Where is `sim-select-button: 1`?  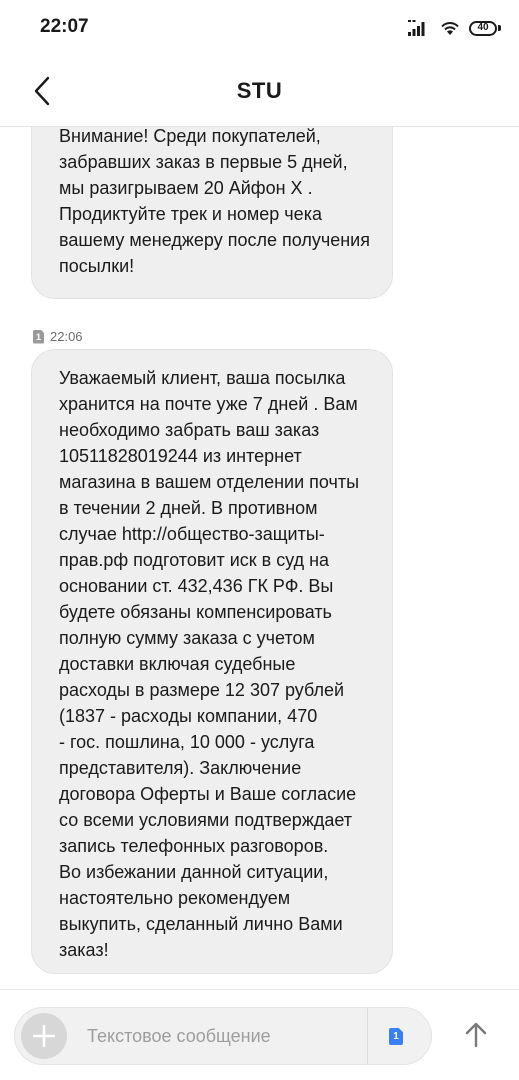
sim-select-button: 1 is located at coordinates (396, 1036).